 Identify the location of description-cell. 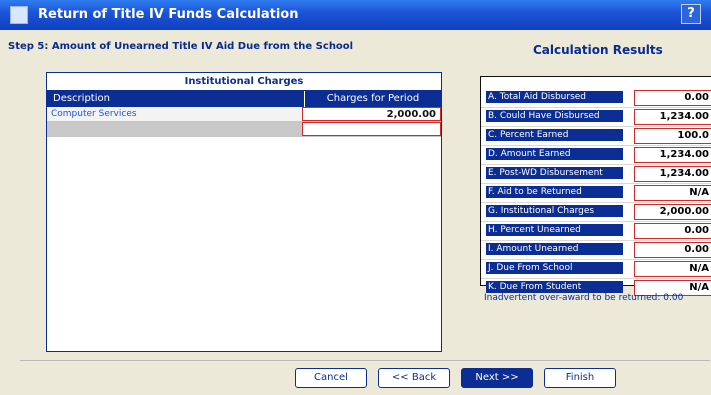
(174, 129).